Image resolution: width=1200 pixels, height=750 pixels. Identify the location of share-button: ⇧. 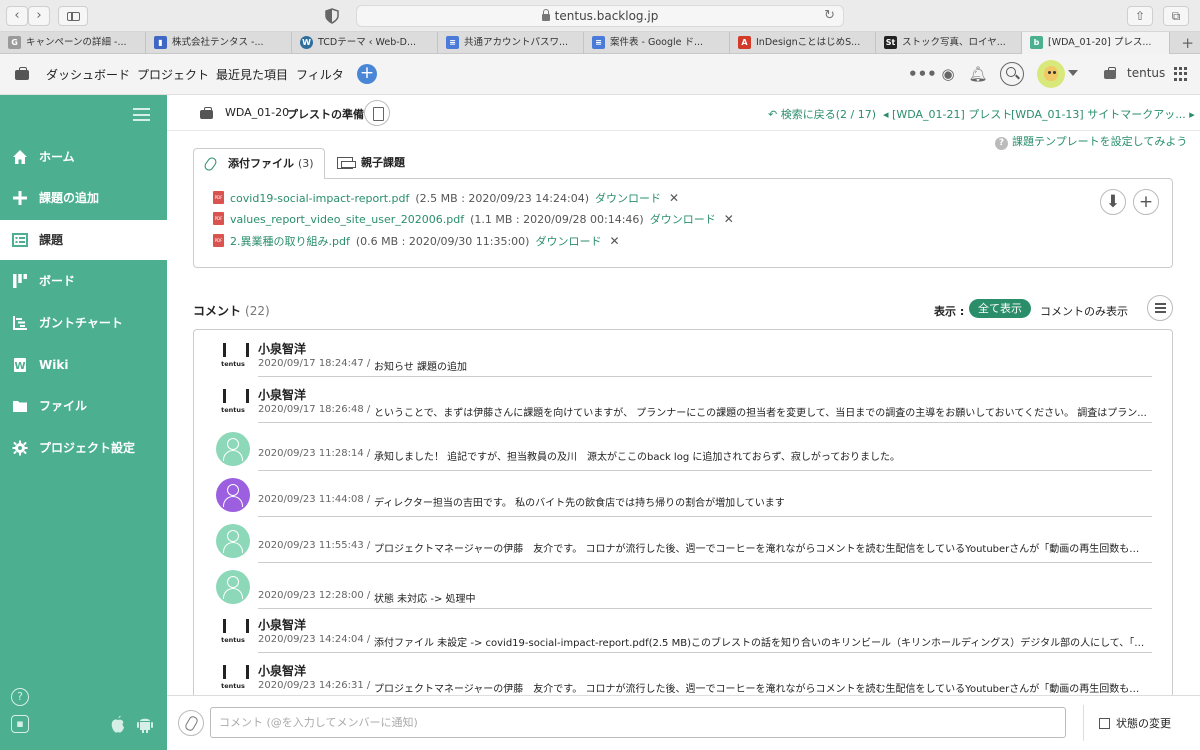
(1140, 16).